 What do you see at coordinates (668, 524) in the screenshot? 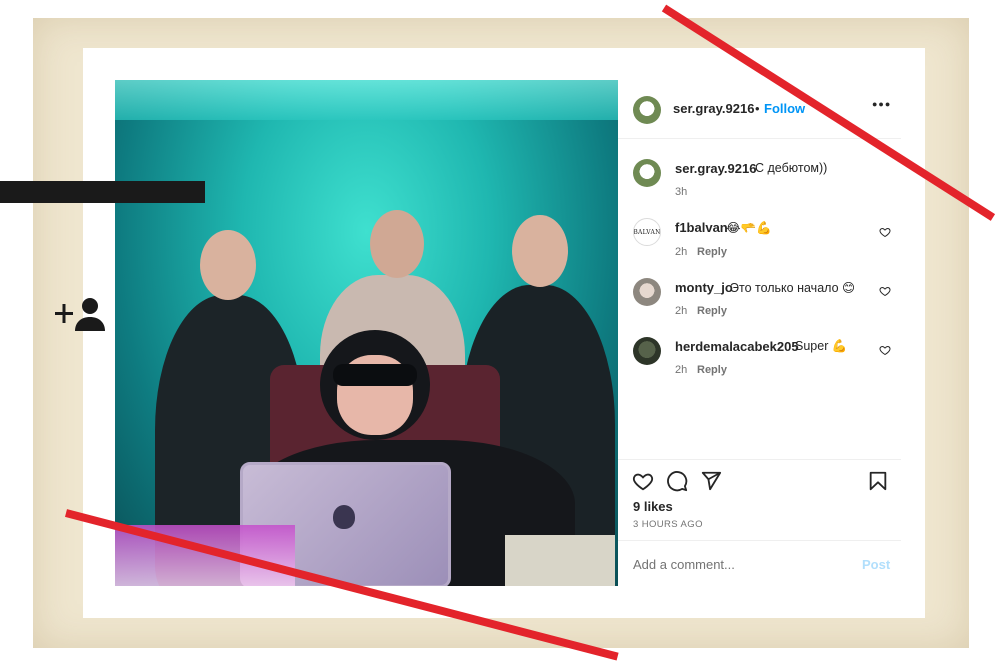
I see `post-timestamp: 3 HOURS AGO` at bounding box center [668, 524].